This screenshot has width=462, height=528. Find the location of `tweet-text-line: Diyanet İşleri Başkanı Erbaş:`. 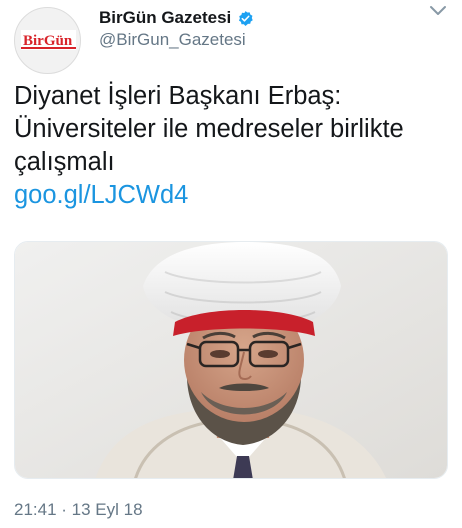

tweet-text-line: Diyanet İşleri Başkanı Erbaş: is located at coordinates (178, 96).